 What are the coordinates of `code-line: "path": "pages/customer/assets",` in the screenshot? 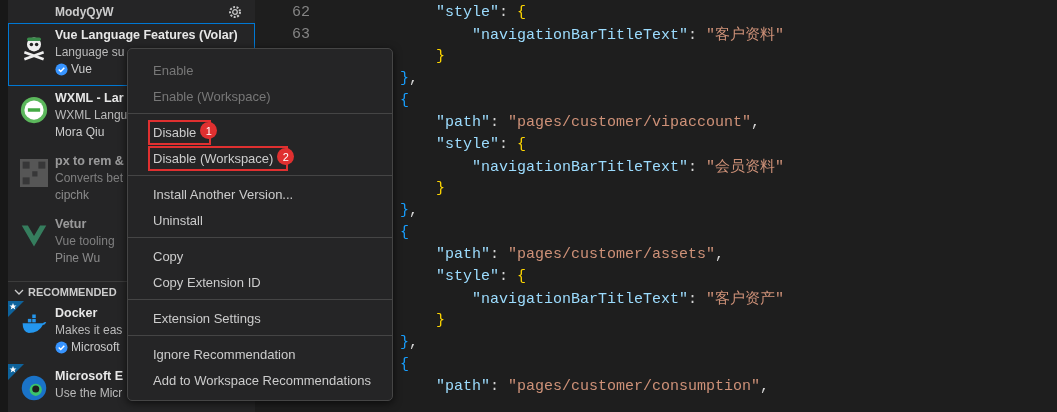 It's located at (580, 254).